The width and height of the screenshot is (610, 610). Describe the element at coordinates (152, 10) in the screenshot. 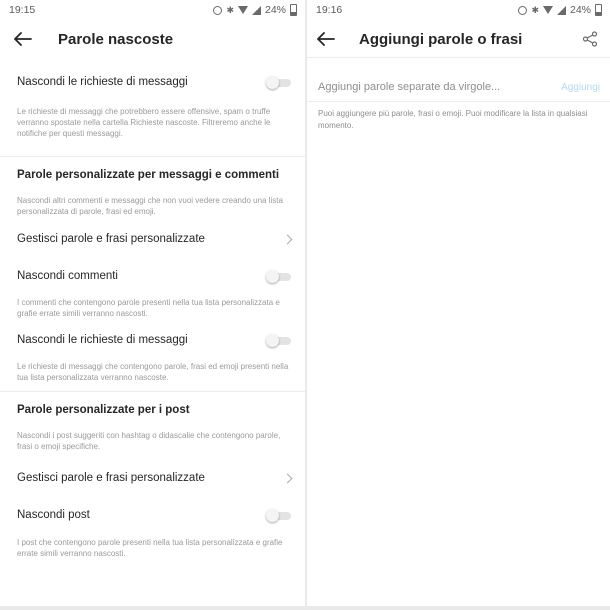

I see `status-bar: 19:15 ✱ 24%` at that location.